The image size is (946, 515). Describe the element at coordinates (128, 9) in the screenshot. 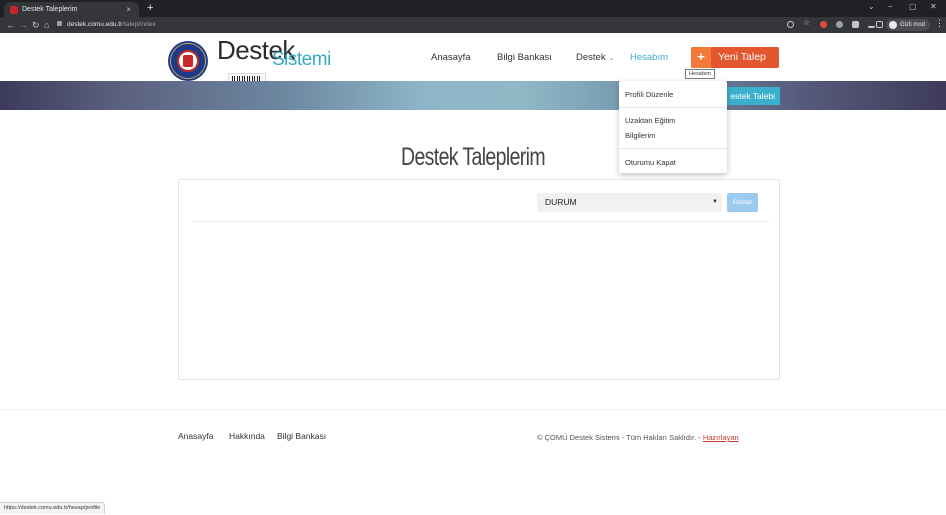

I see `close-tab-icon: ×` at that location.